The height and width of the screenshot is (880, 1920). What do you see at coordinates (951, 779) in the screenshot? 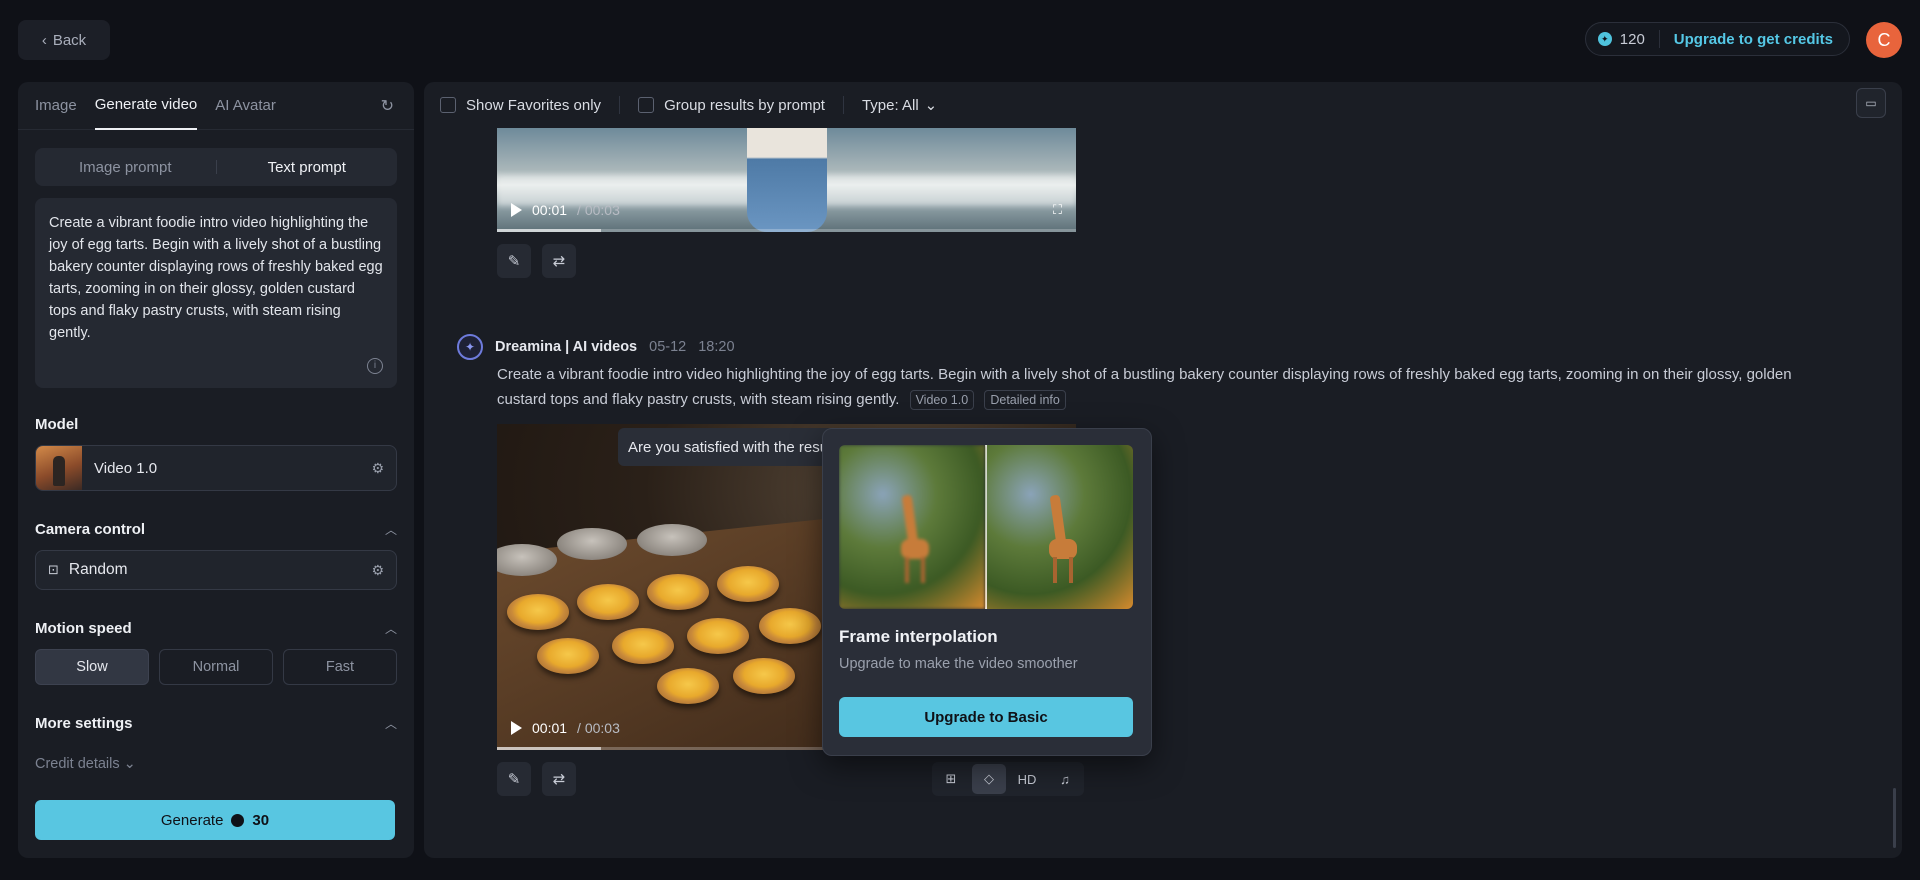
I see `extend-frame-icon: ⊞` at bounding box center [951, 779].